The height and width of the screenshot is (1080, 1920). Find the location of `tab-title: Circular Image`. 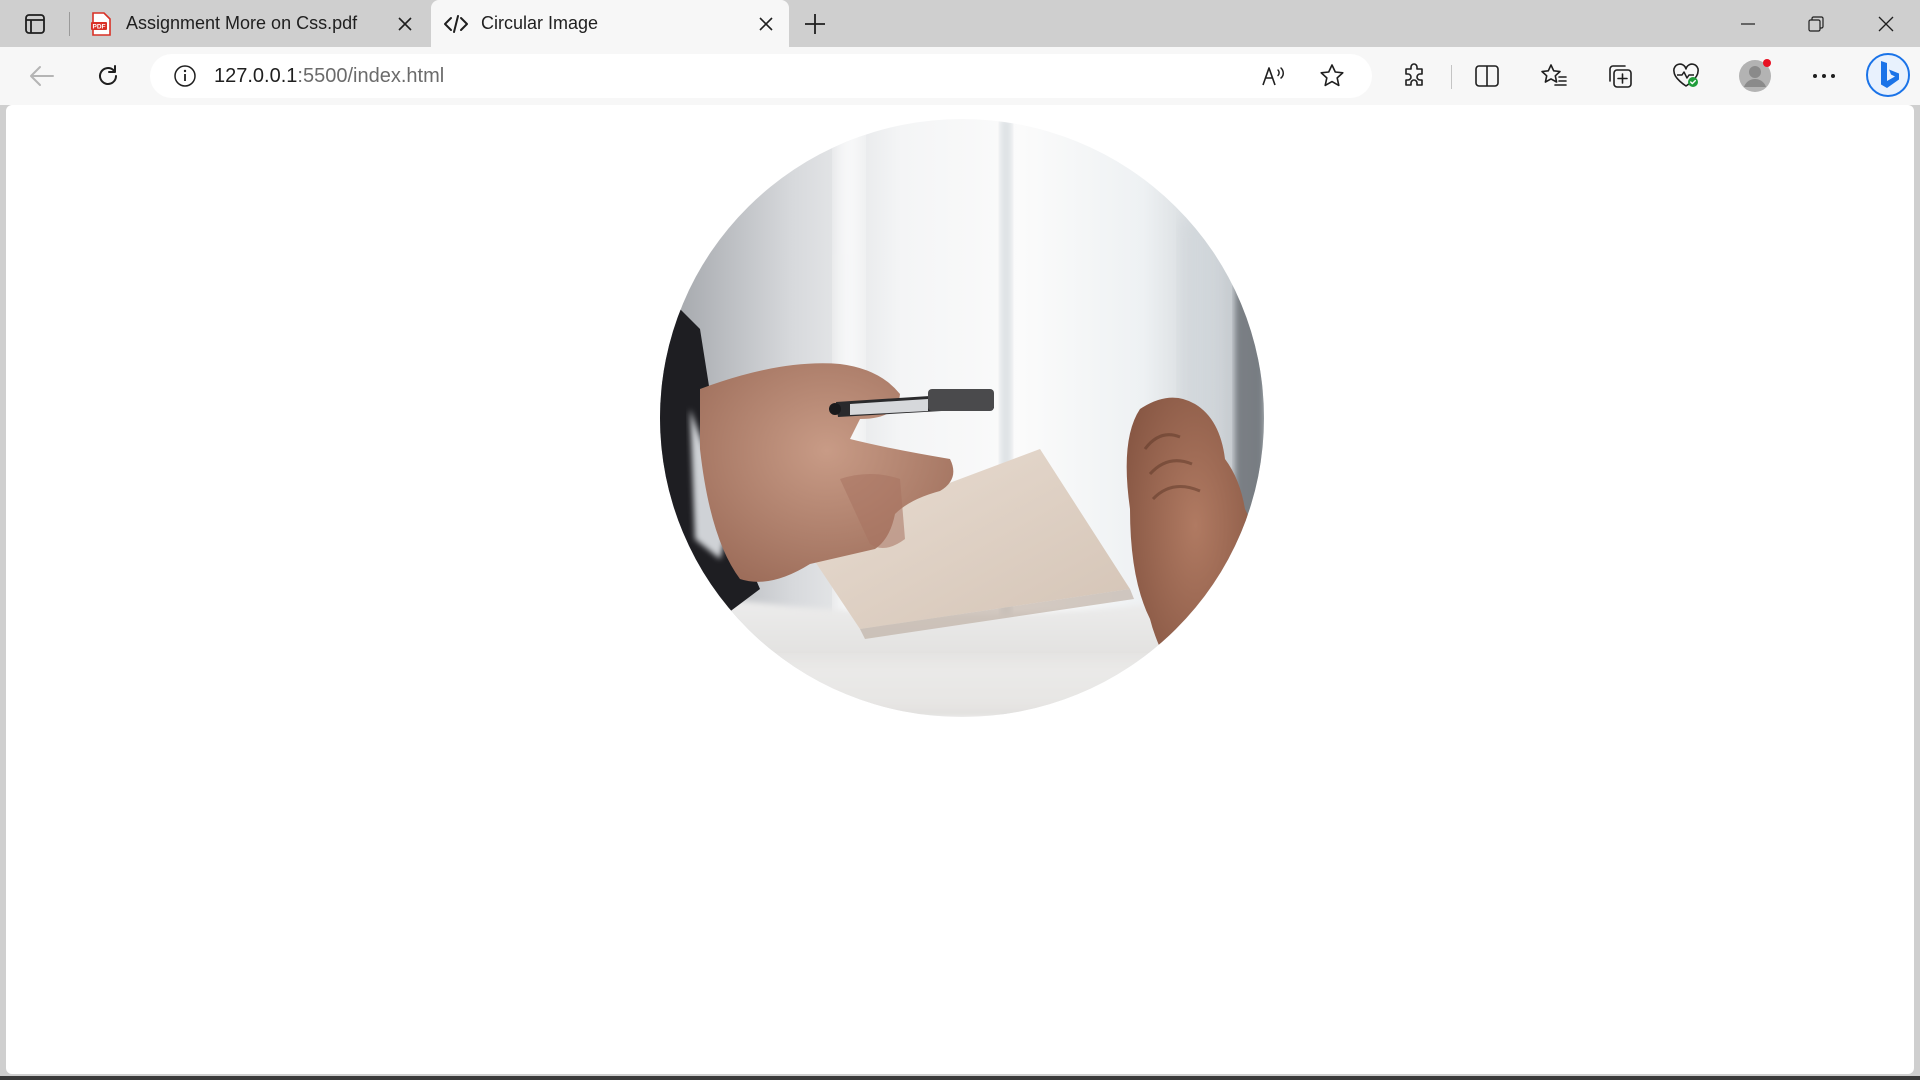

tab-title: Circular Image is located at coordinates (540, 23).